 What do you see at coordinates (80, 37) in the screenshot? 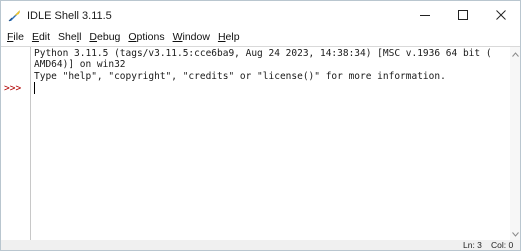
I see `menu-shell-label-end: l` at bounding box center [80, 37].